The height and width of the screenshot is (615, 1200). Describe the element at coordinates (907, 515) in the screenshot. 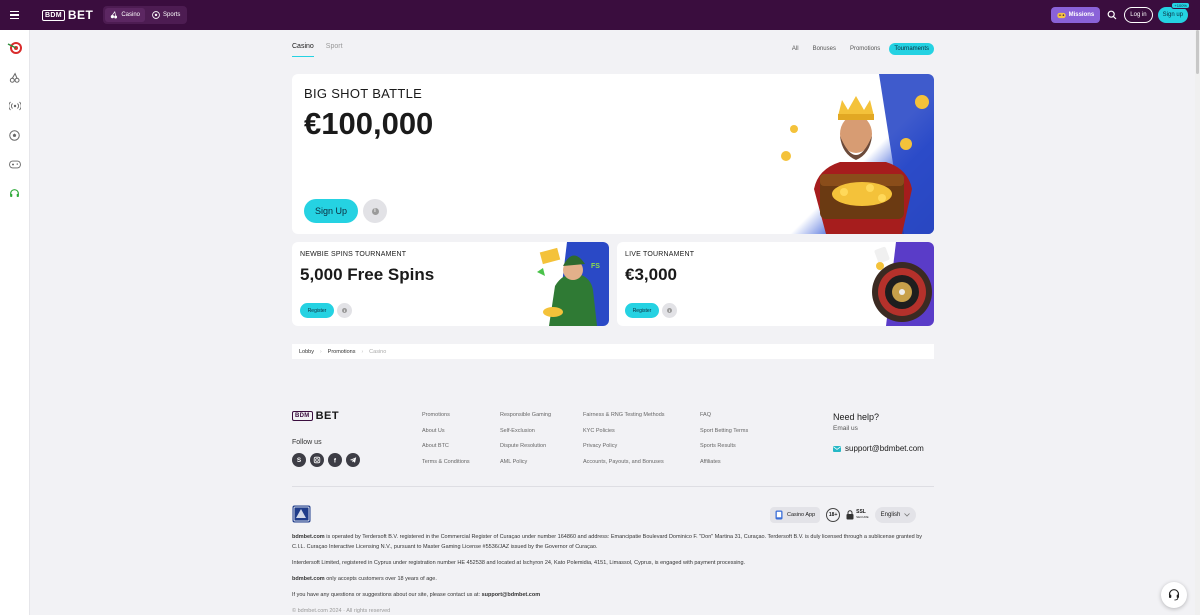

I see `chevron-down-icon` at that location.